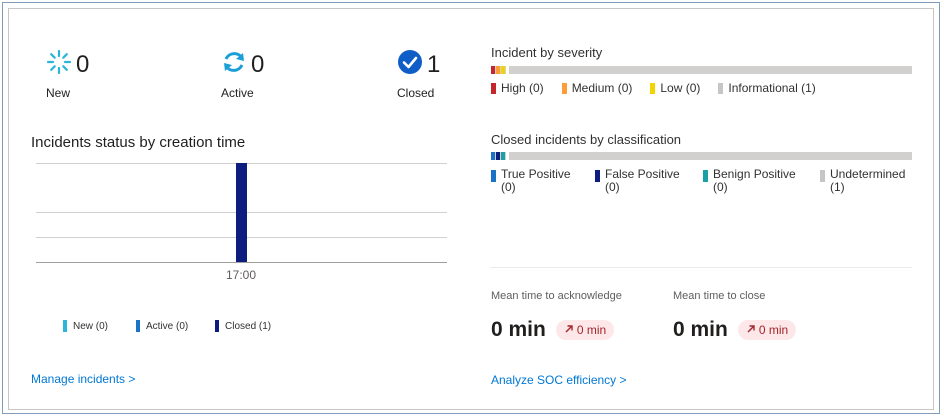  I want to click on active-count: 0, so click(258, 64).